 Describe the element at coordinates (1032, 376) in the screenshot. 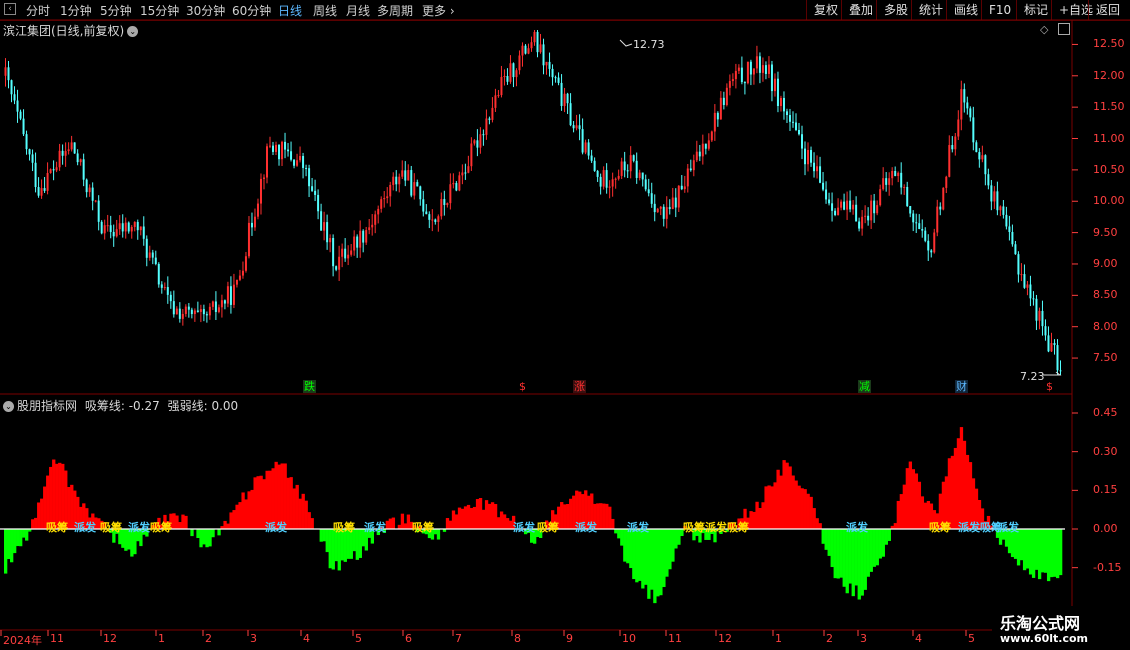

I see `low-price-label: 7.23` at that location.